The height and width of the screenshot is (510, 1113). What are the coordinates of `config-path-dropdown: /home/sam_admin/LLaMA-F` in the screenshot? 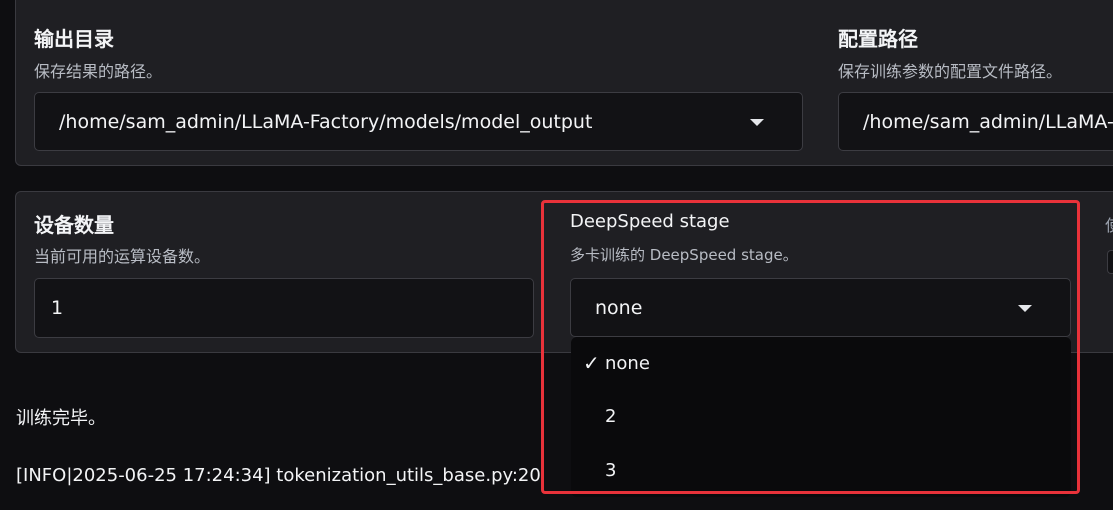 It's located at (975, 121).